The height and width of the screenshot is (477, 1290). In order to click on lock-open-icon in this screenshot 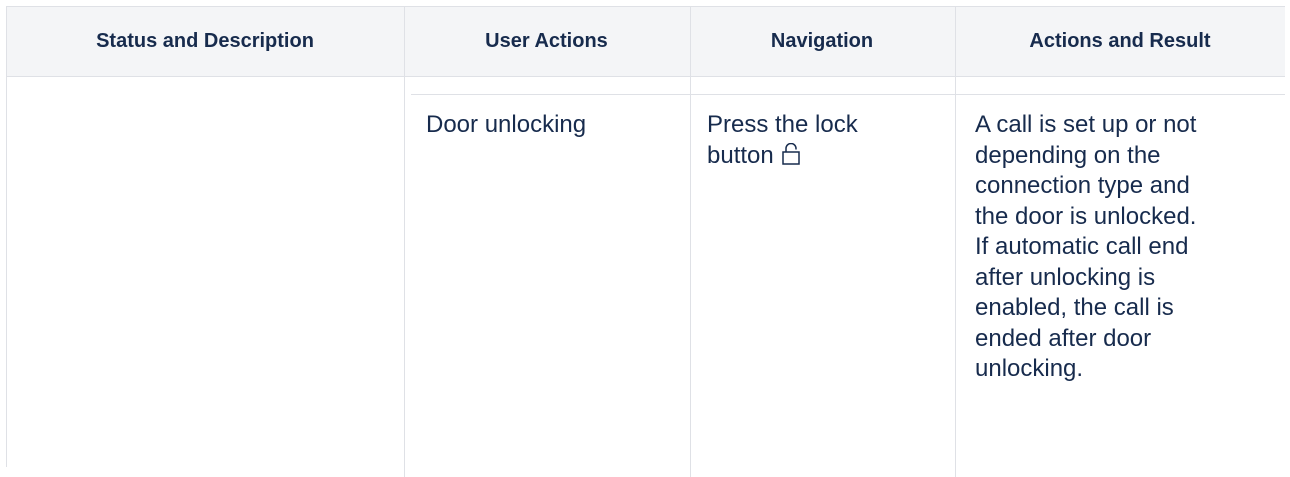, I will do `click(790, 158)`.